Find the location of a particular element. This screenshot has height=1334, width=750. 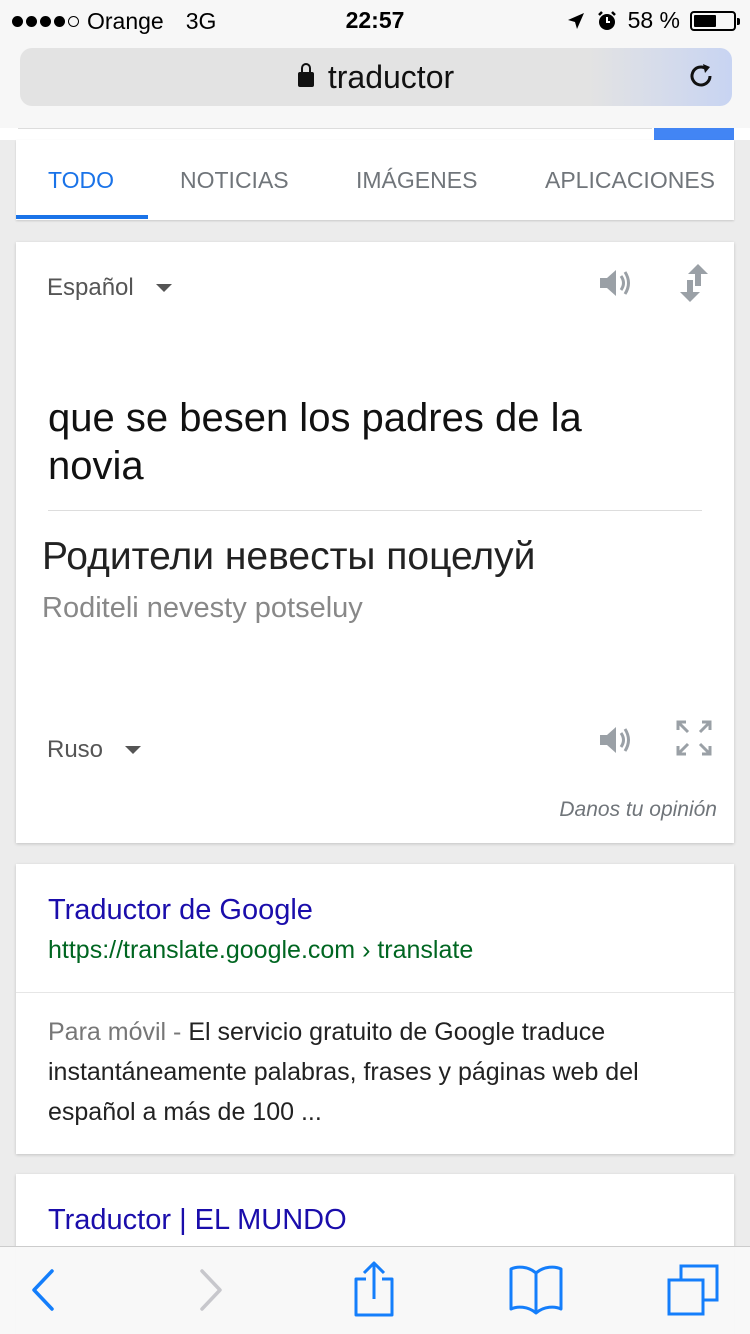

lock-icon is located at coordinates (305, 75).